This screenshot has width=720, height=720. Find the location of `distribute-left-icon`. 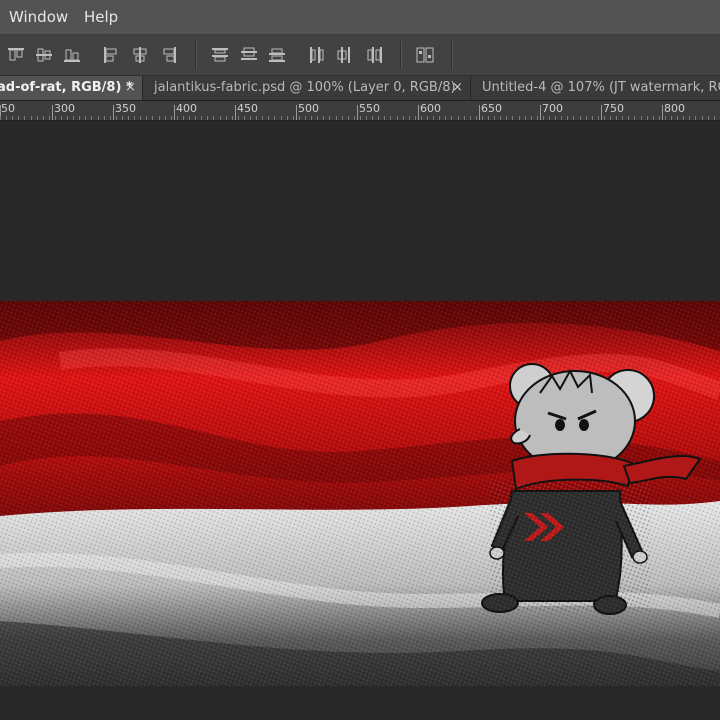

distribute-left-icon is located at coordinates (316, 55).